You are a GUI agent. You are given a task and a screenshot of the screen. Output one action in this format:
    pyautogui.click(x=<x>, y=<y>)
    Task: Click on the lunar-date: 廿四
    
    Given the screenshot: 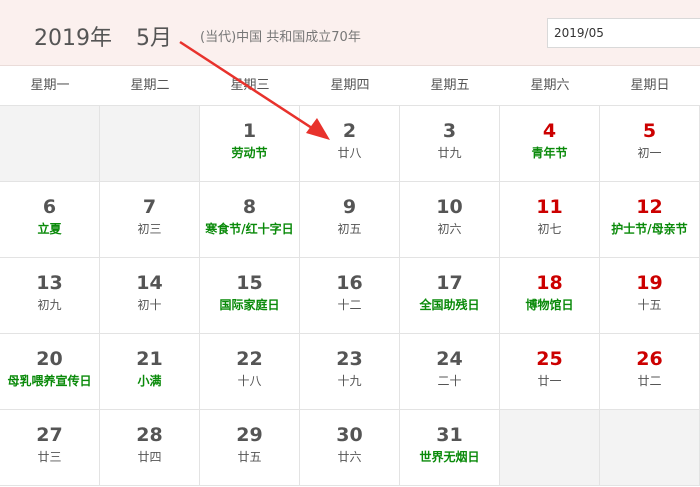 What is the action you would take?
    pyautogui.click(x=149, y=457)
    